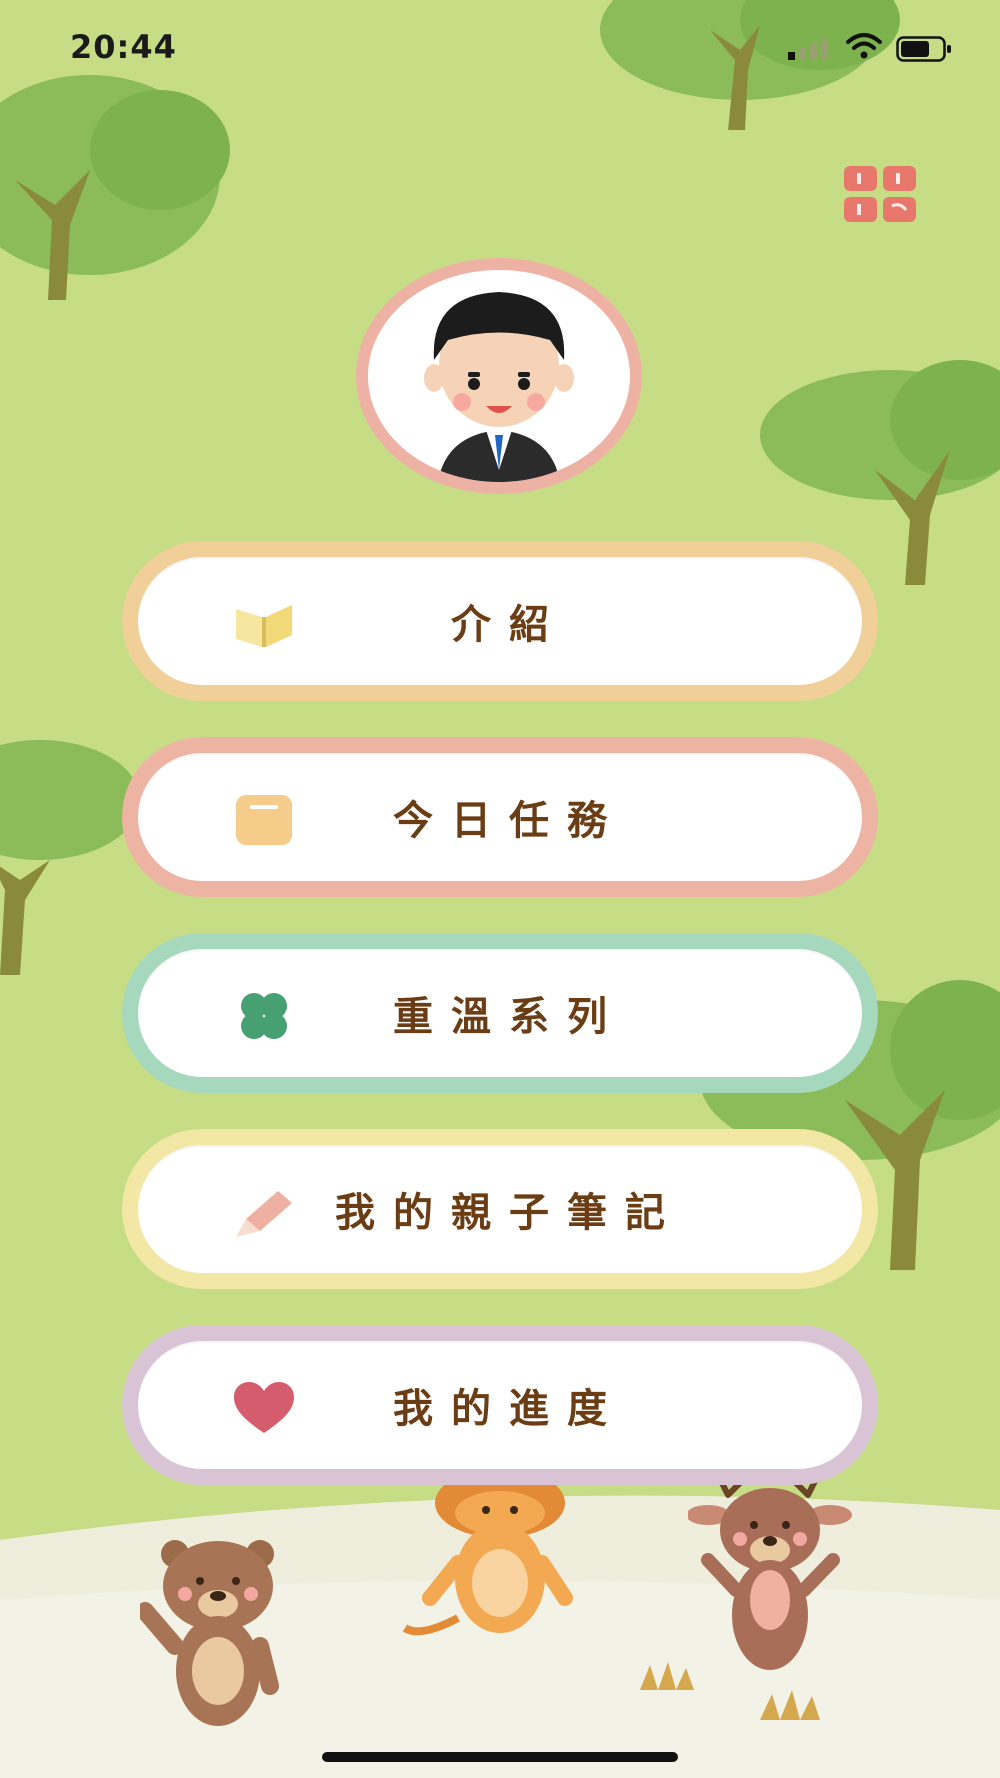 Image resolution: width=1000 pixels, height=1778 pixels. What do you see at coordinates (864, 46) in the screenshot?
I see `wifi-icon` at bounding box center [864, 46].